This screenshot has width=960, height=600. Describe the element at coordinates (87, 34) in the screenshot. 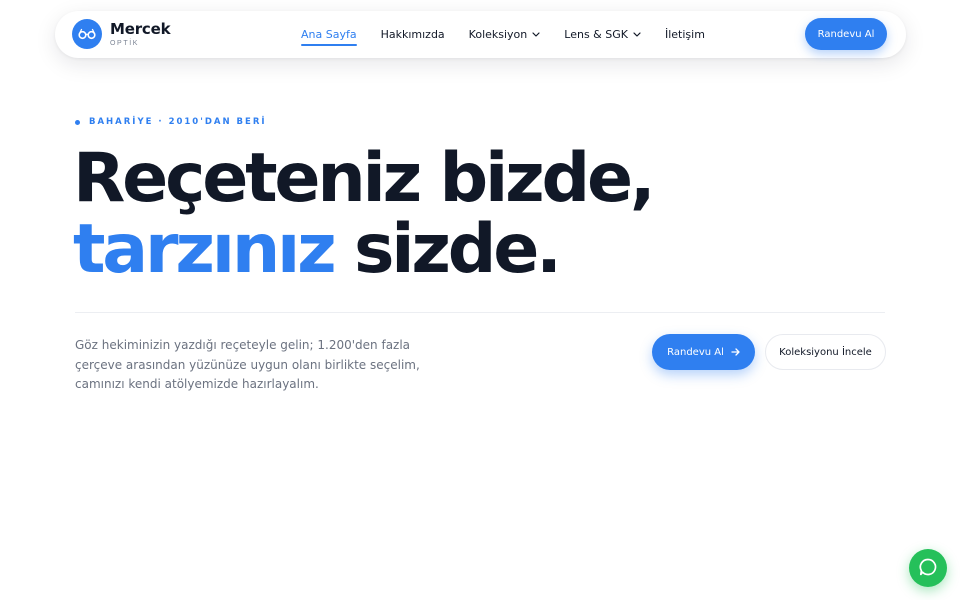

I see `glasses-icon` at that location.